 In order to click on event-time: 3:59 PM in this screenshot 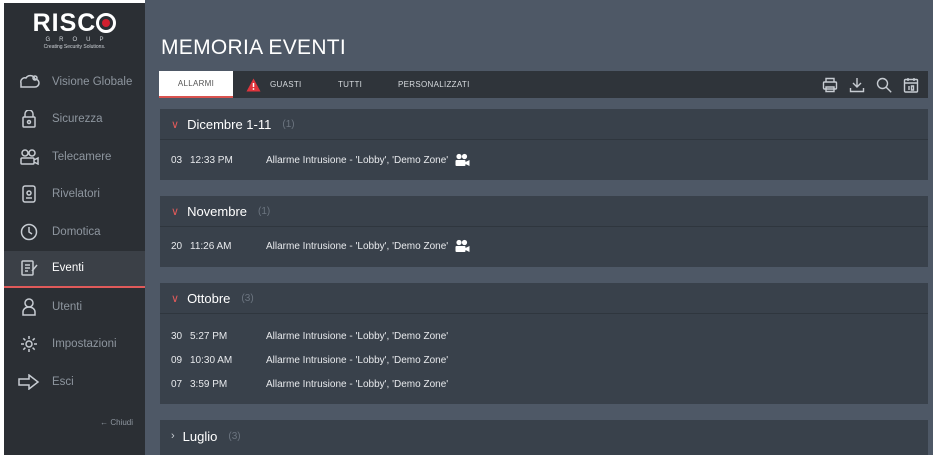, I will do `click(209, 384)`.